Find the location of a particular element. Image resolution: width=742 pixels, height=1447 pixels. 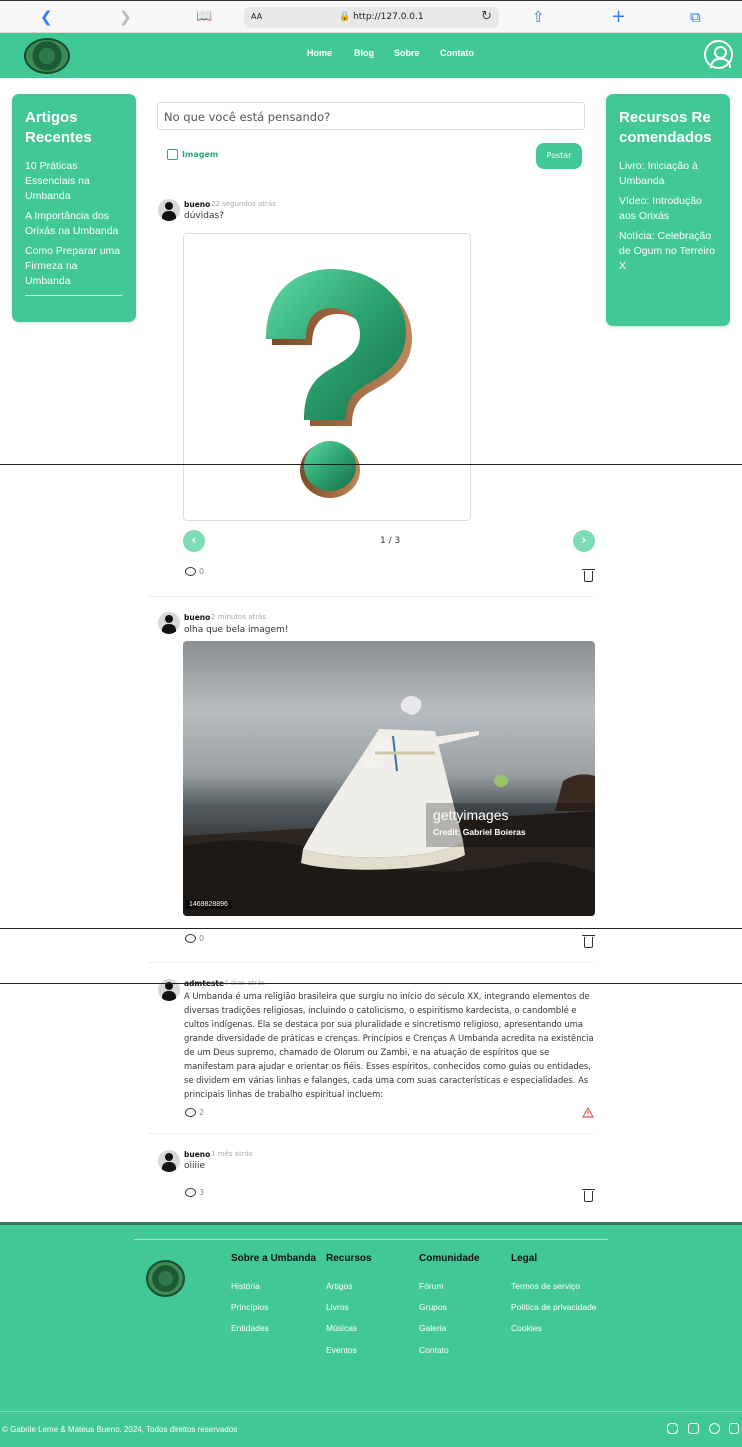

image-icon is located at coordinates (172, 154).